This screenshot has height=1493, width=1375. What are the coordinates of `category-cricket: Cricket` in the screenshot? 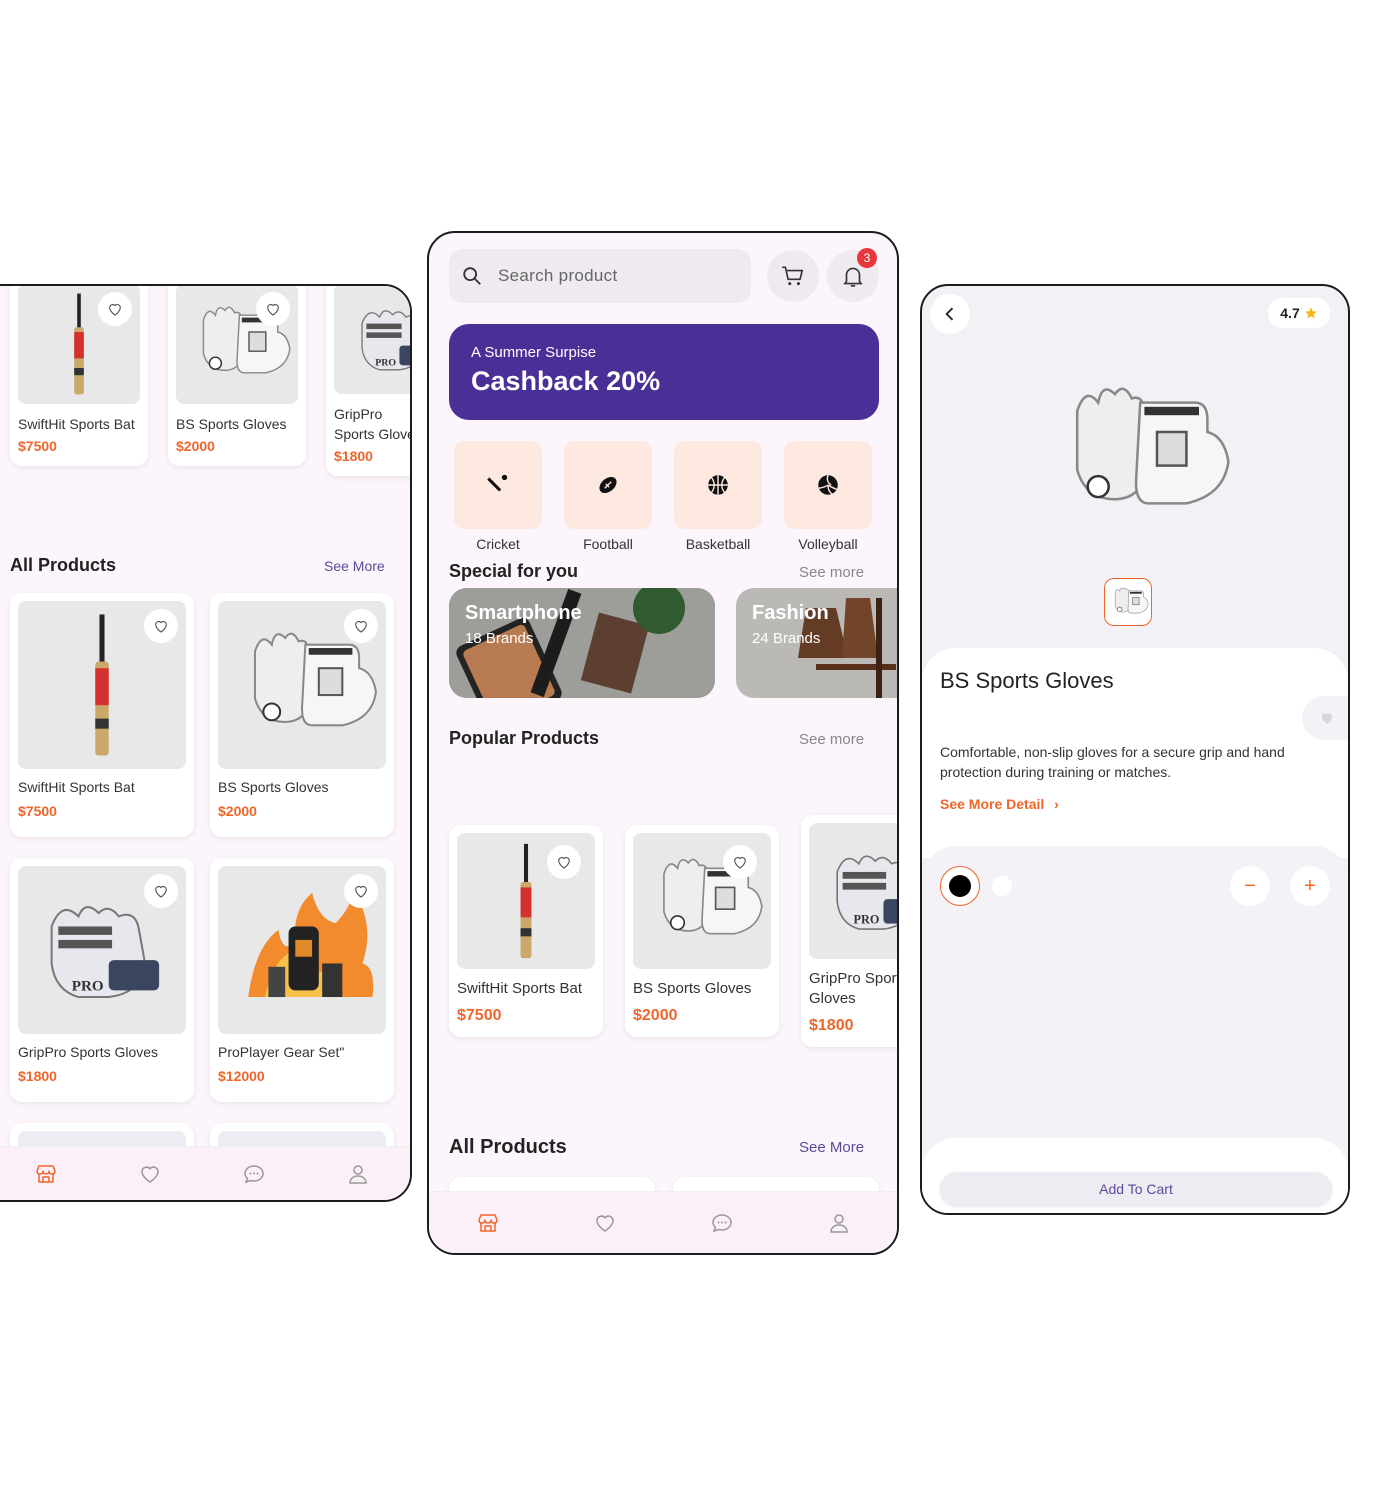 It's located at (498, 496).